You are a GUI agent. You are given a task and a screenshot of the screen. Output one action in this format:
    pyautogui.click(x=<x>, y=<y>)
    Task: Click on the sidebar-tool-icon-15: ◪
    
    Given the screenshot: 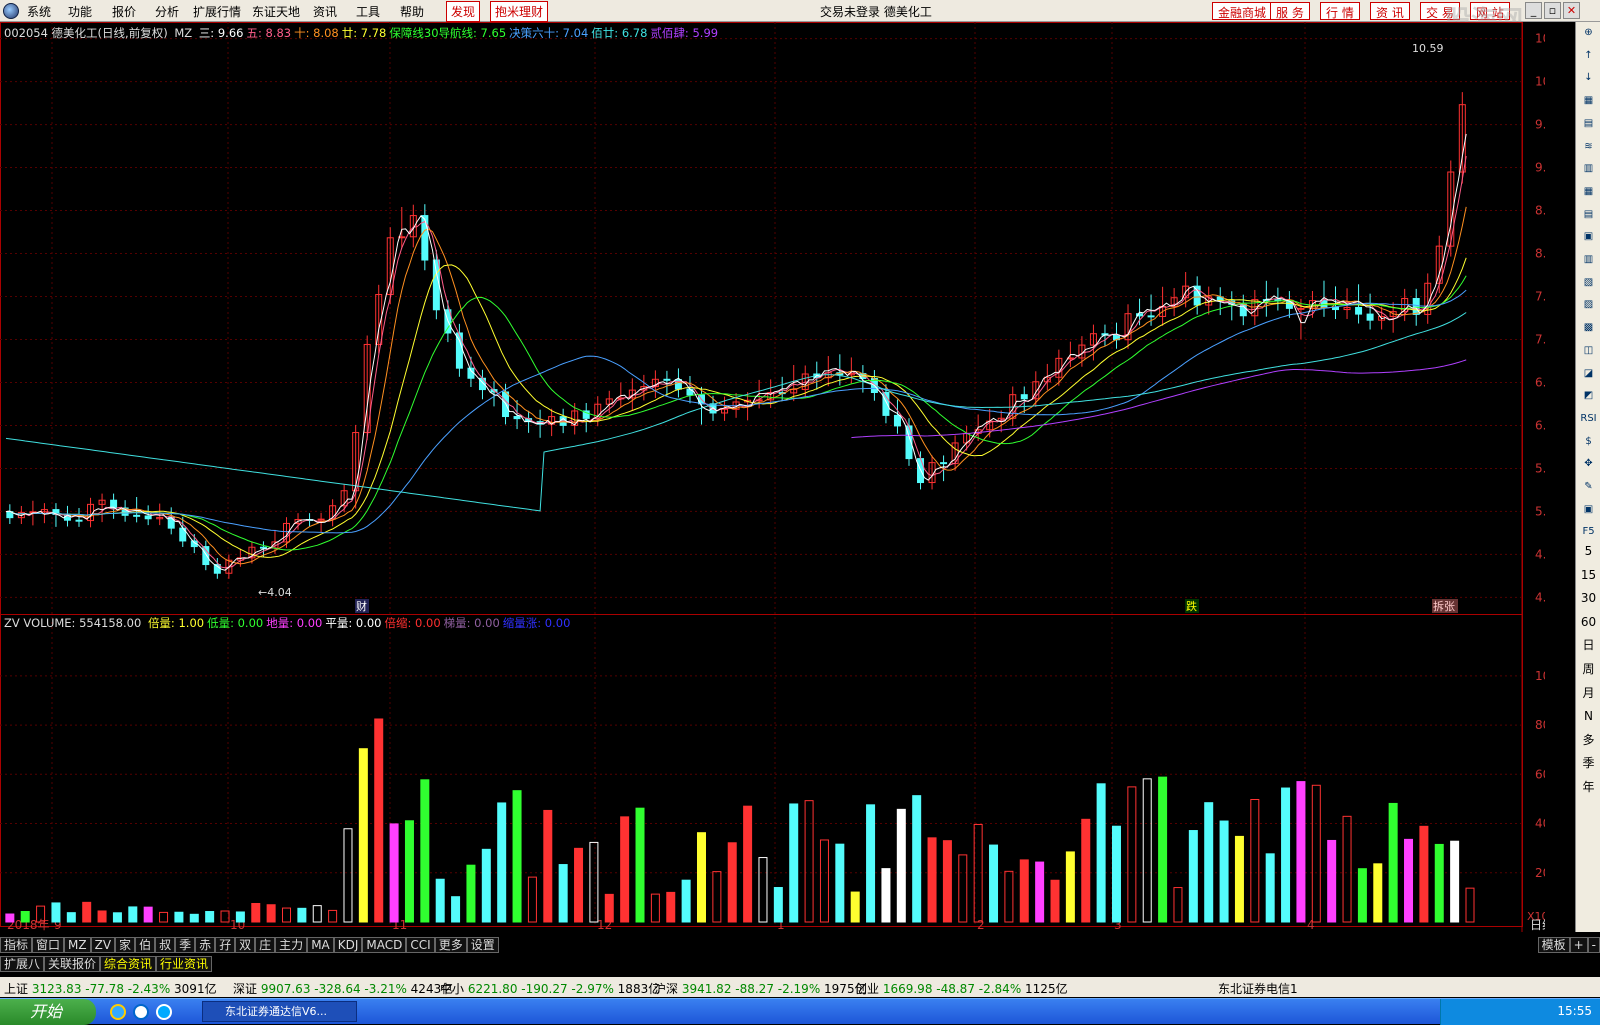 What is the action you would take?
    pyautogui.click(x=1588, y=374)
    